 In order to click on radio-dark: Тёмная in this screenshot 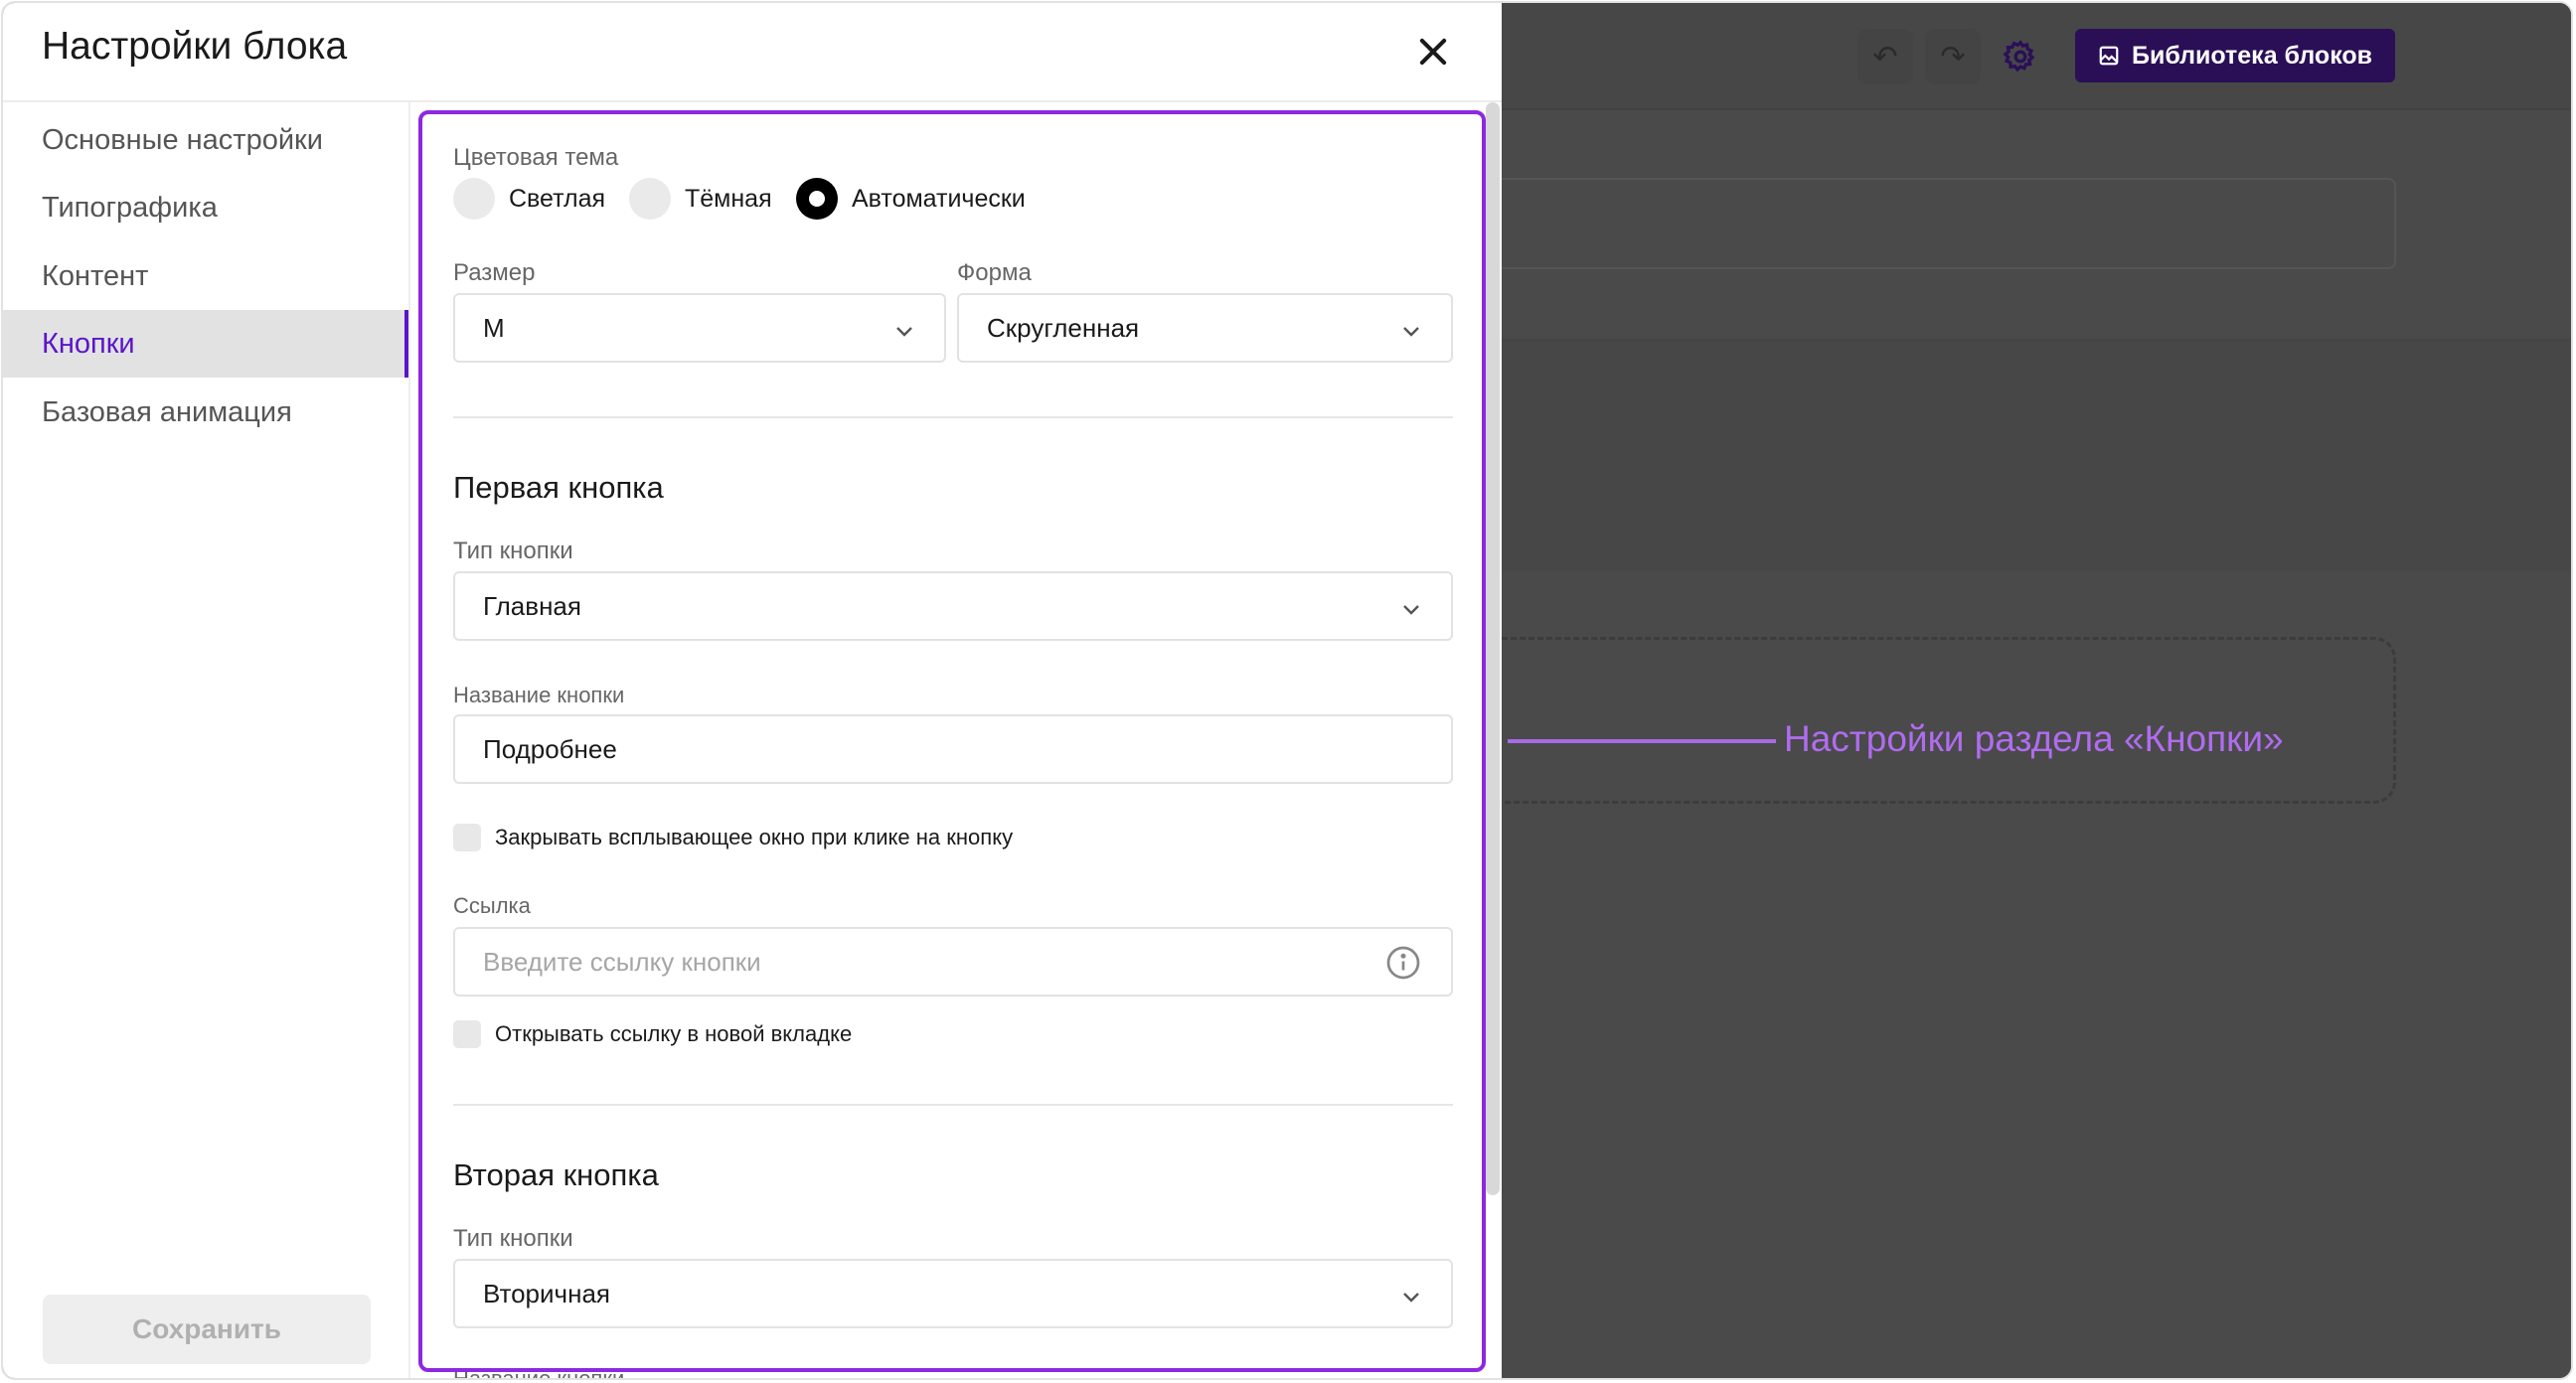, I will do `click(700, 199)`.